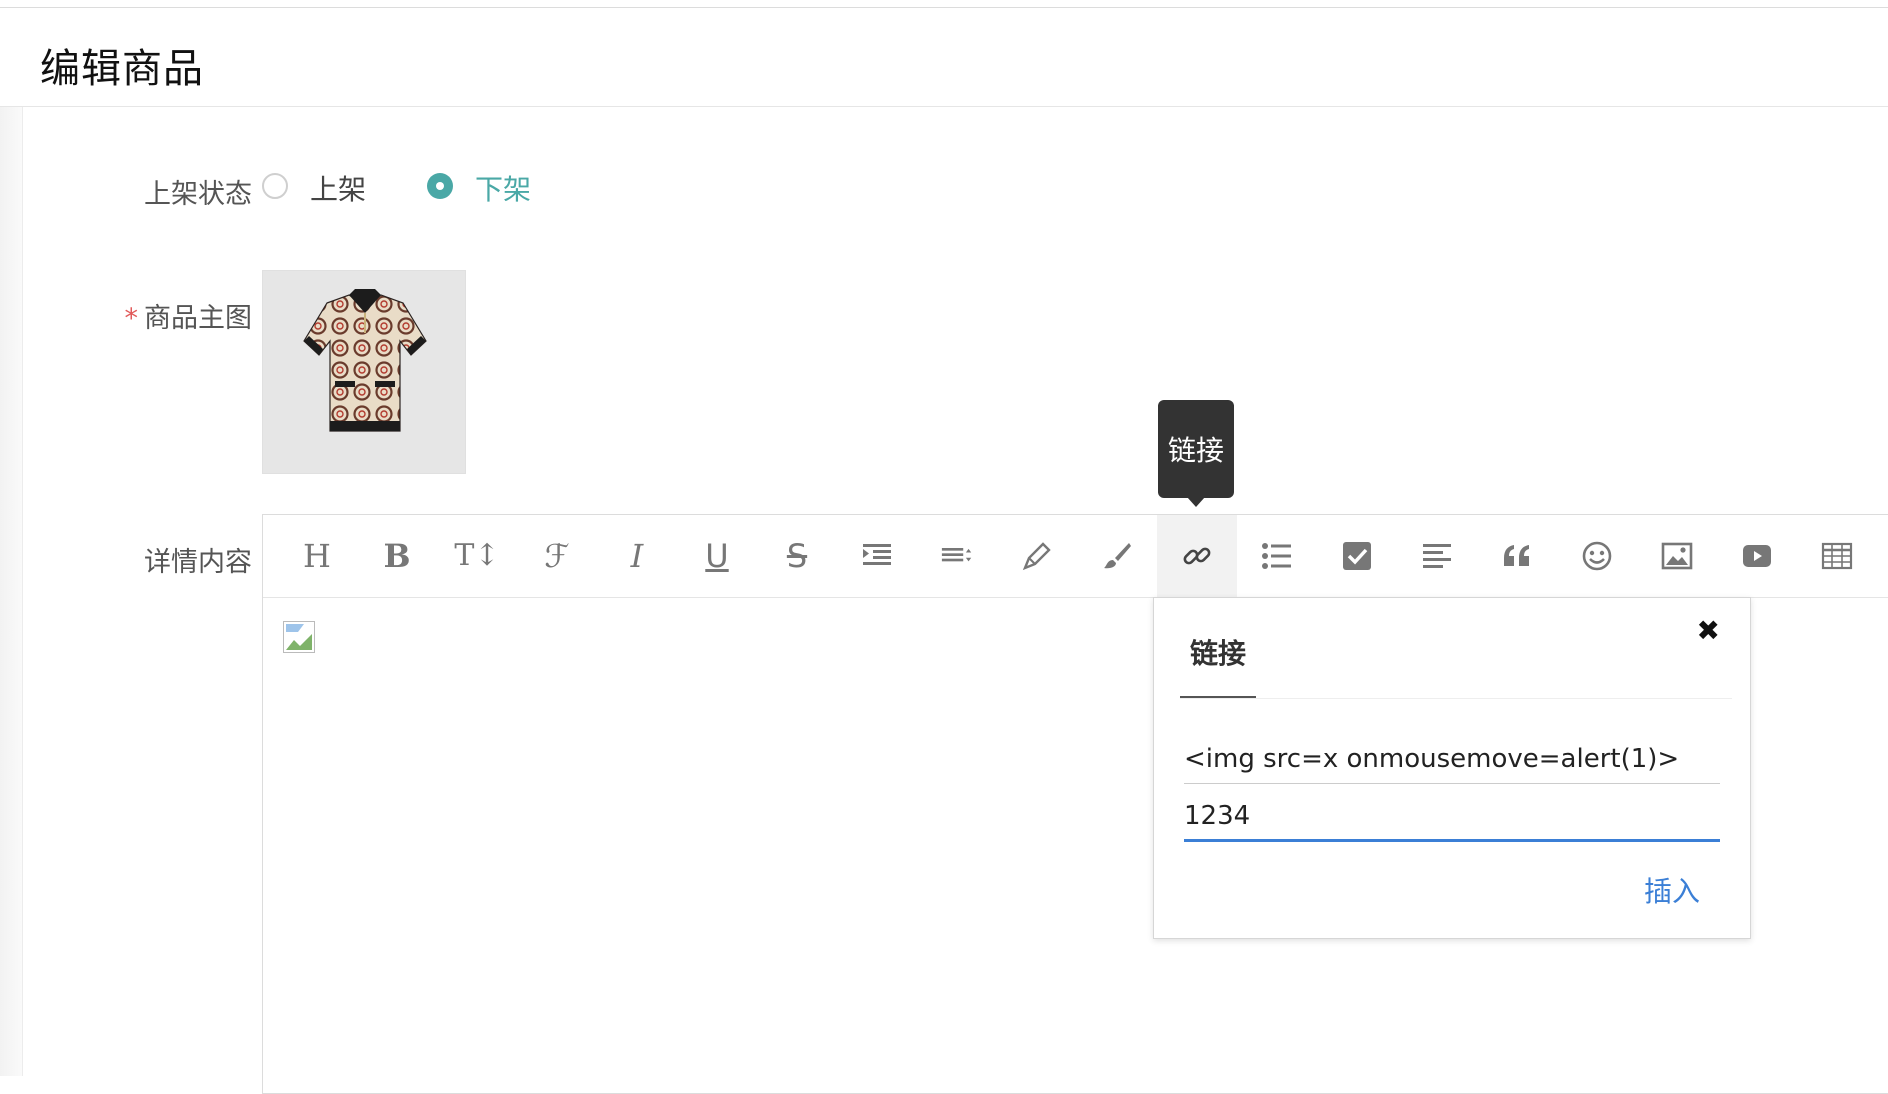 Image resolution: width=1888 pixels, height=1094 pixels. What do you see at coordinates (122, 69) in the screenshot?
I see `page-title: 编辑商品` at bounding box center [122, 69].